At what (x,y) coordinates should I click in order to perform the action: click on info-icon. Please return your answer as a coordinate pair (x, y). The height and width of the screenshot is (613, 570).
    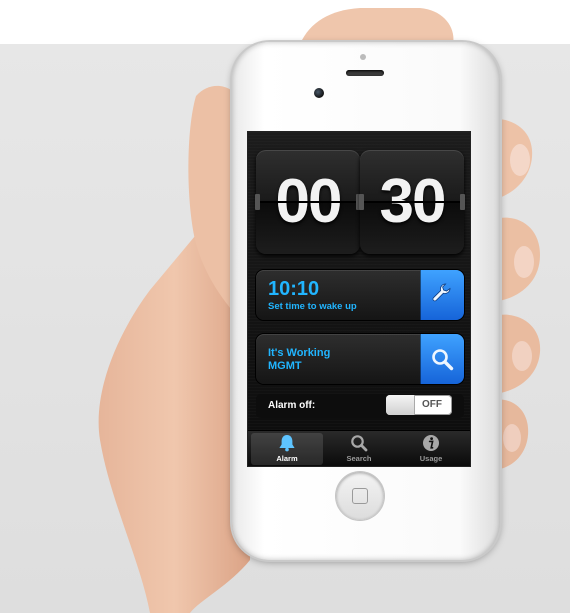
    Looking at the image, I should click on (431, 443).